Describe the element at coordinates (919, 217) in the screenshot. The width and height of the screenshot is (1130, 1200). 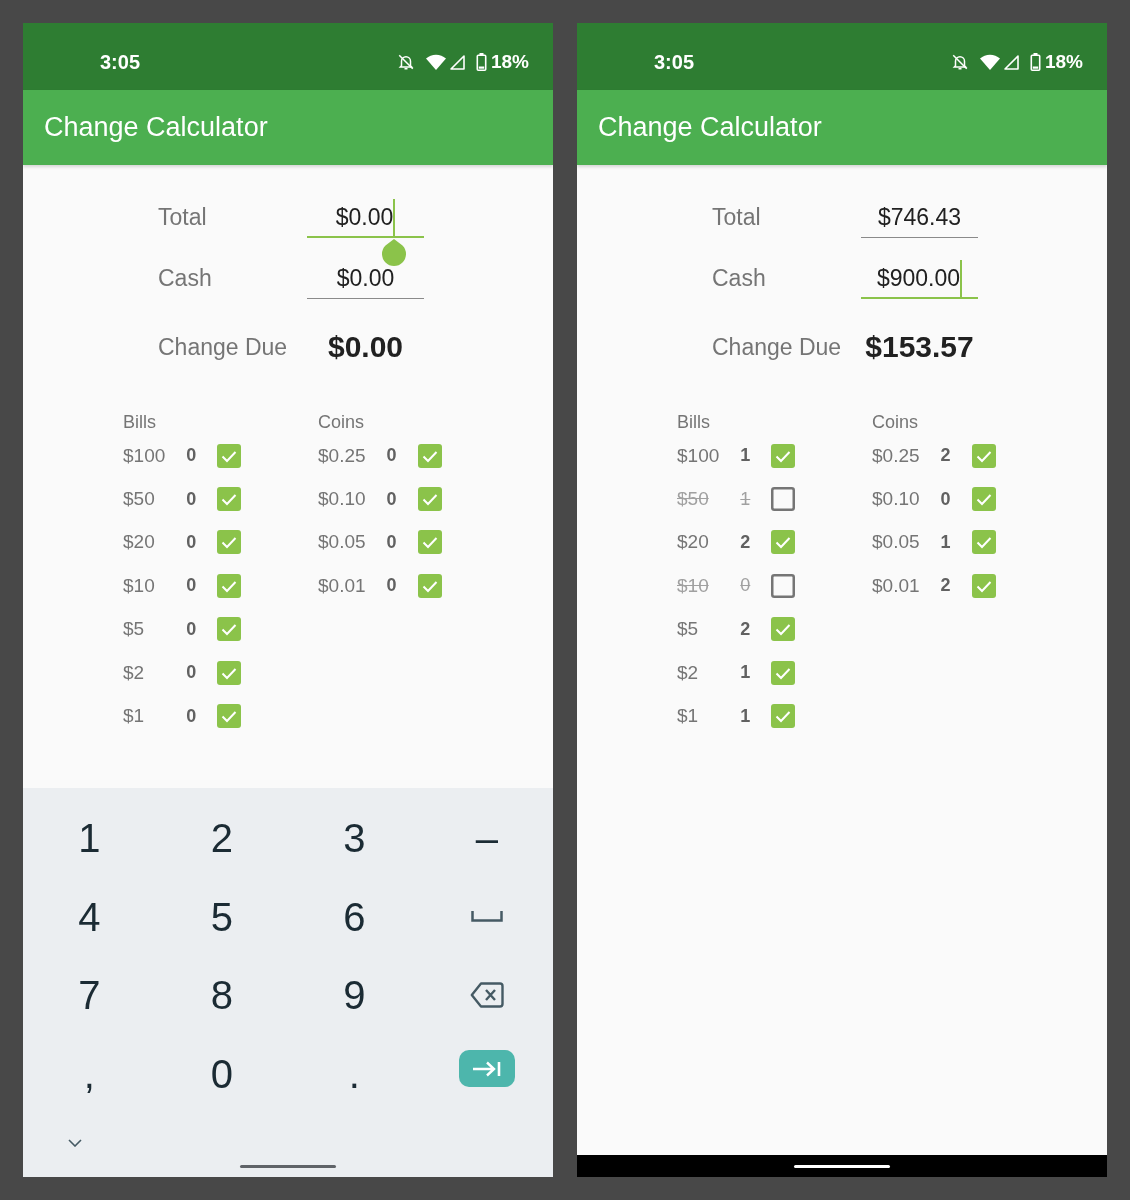
I see `input-field: $746.43` at that location.